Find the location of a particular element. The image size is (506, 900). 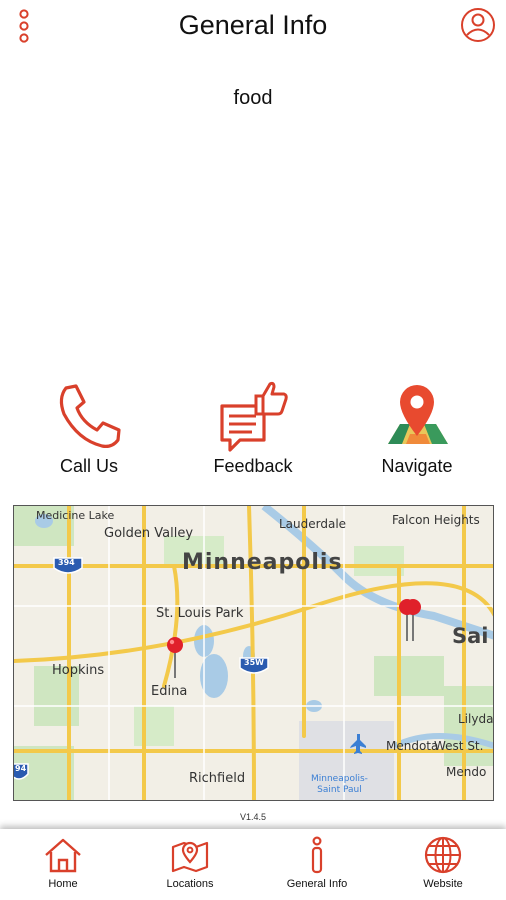

feedback-icon is located at coordinates (254, 416).